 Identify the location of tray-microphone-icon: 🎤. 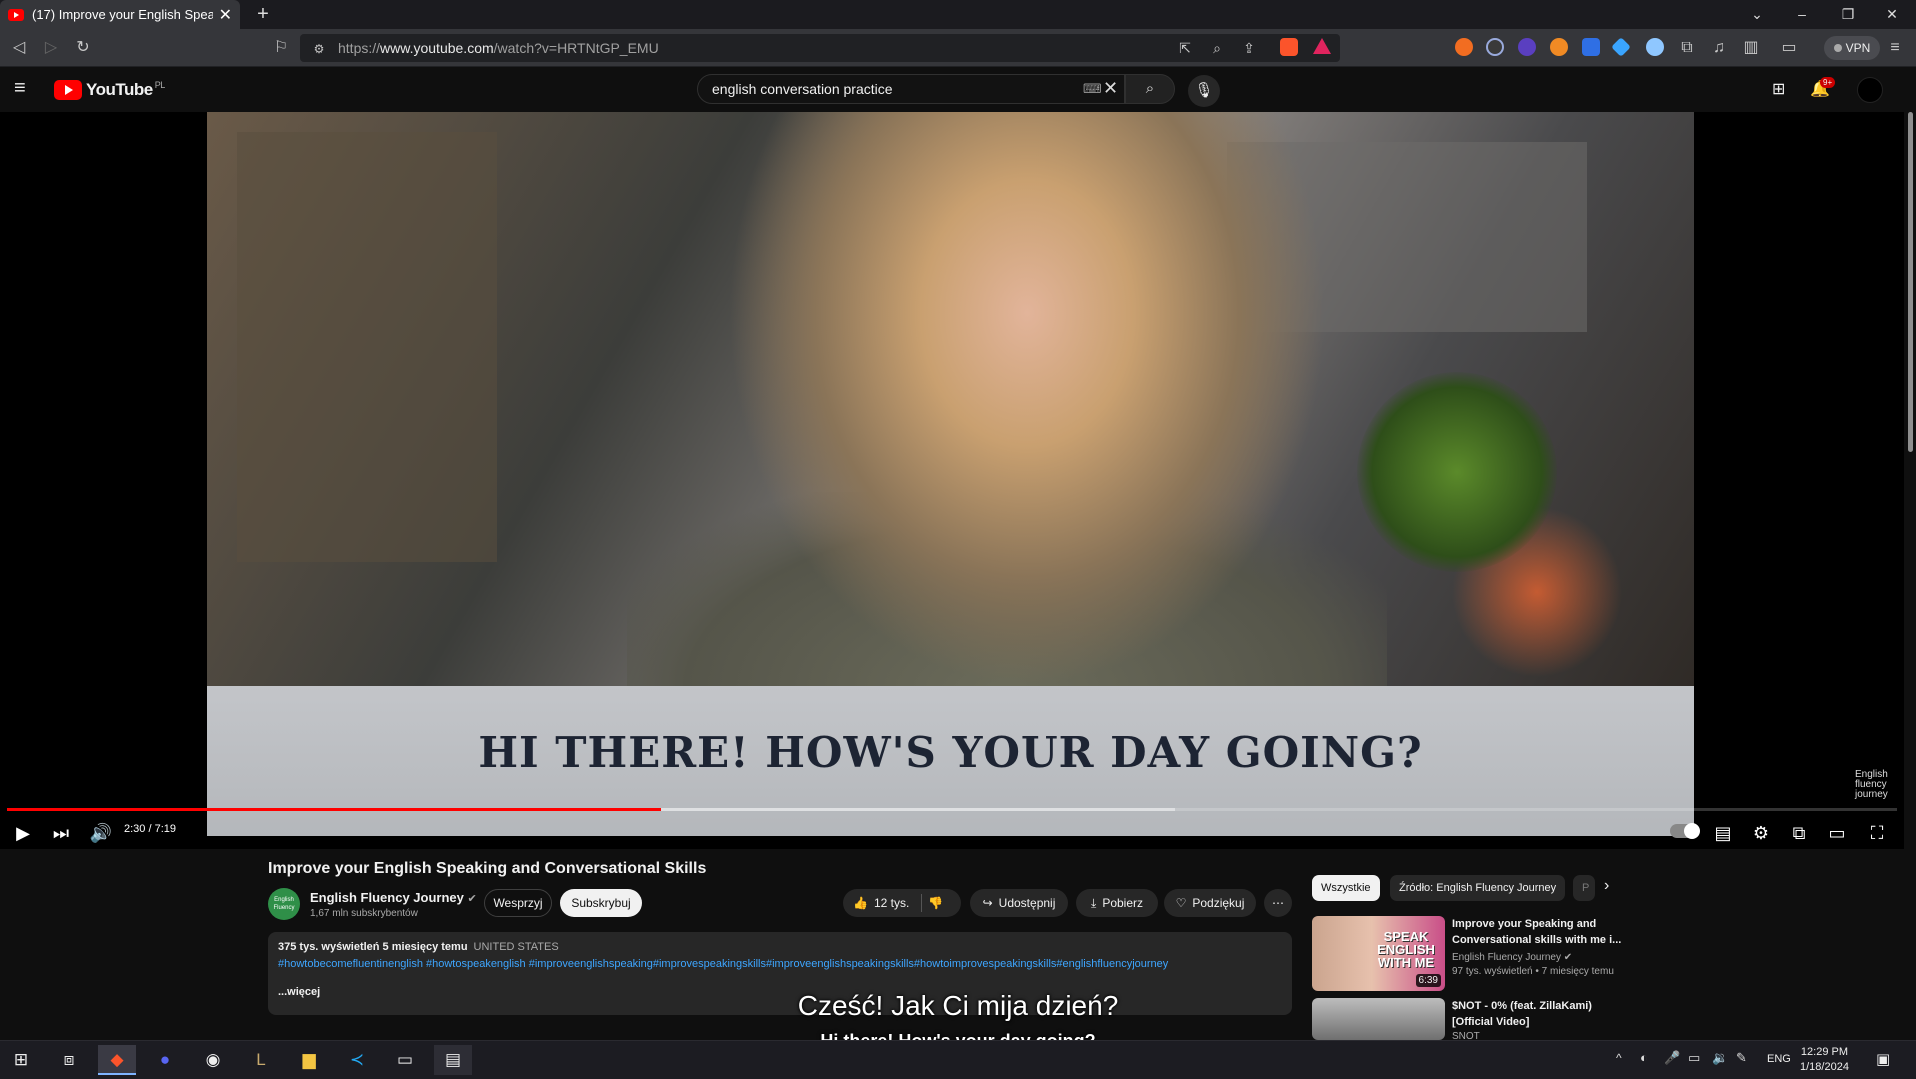
(1672, 1058).